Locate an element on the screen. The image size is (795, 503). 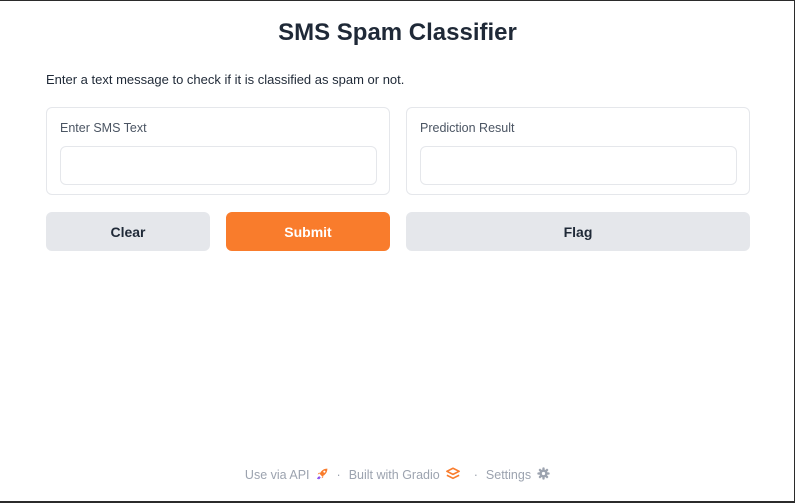
prediction-result-field is located at coordinates (578, 165).